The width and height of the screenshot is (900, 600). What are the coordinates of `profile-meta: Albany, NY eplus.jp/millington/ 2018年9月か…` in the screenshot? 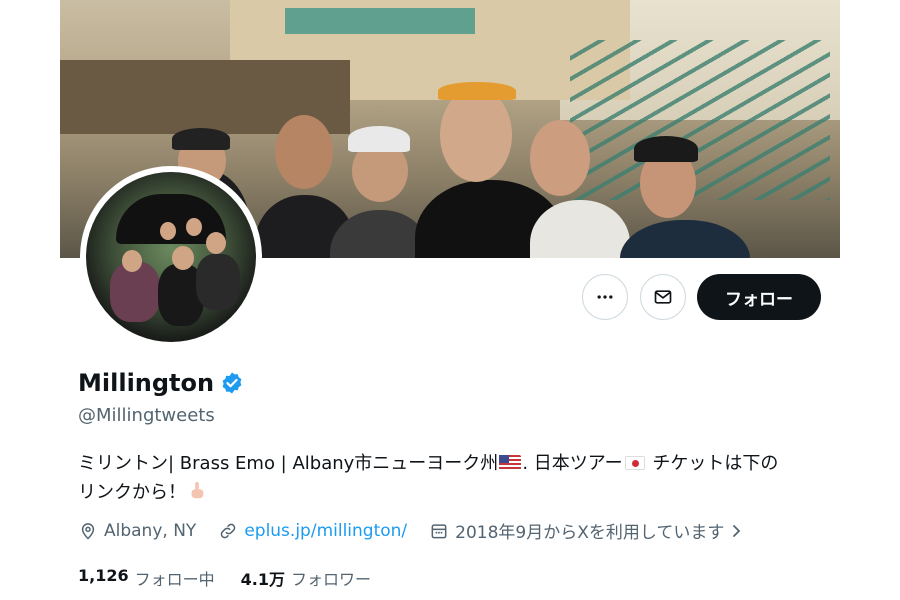 It's located at (422, 530).